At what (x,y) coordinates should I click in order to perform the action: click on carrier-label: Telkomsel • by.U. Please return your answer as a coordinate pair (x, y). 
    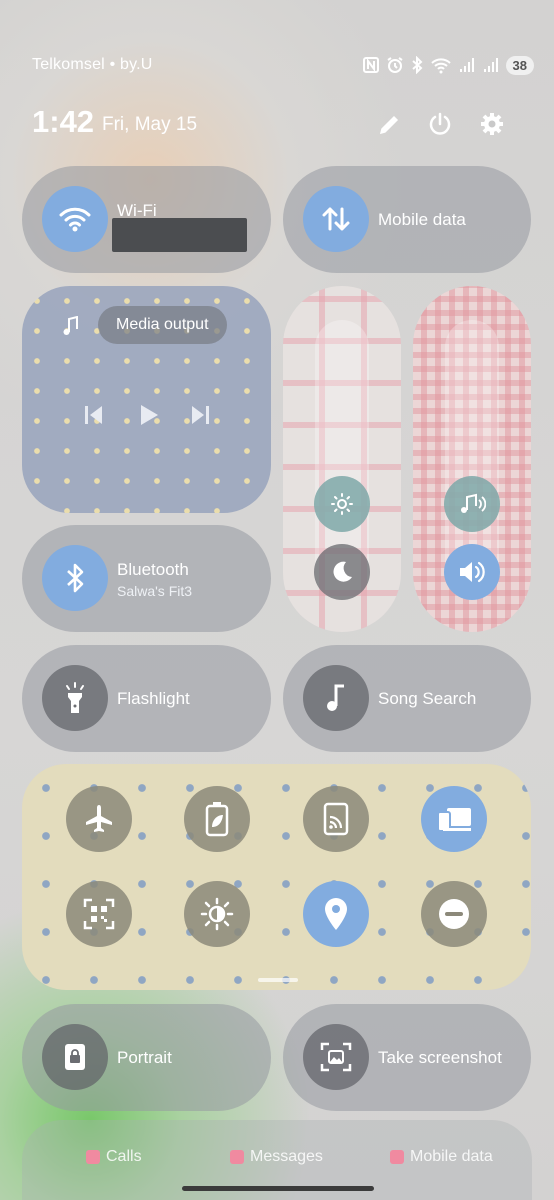
    Looking at the image, I should click on (92, 64).